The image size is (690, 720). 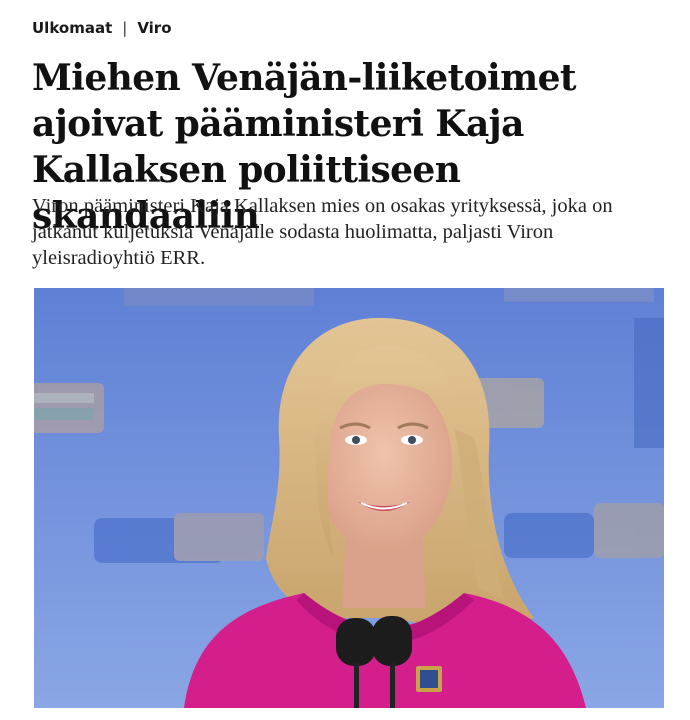 I want to click on breadcrumb-section-link: Ulkomaat, so click(x=72, y=28).